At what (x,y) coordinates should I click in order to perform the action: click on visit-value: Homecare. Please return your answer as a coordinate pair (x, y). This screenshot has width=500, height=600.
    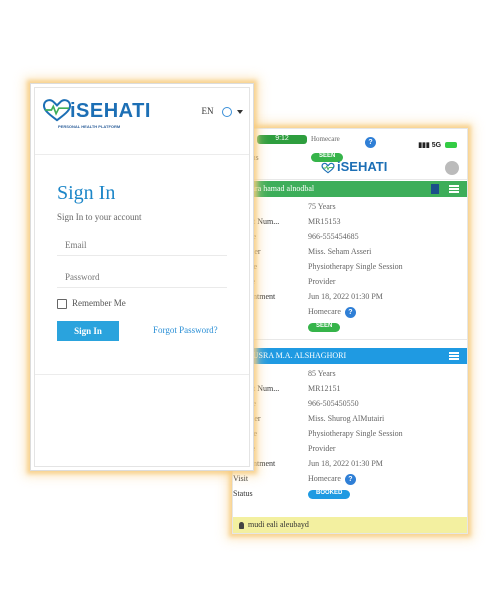
    Looking at the image, I should click on (325, 139).